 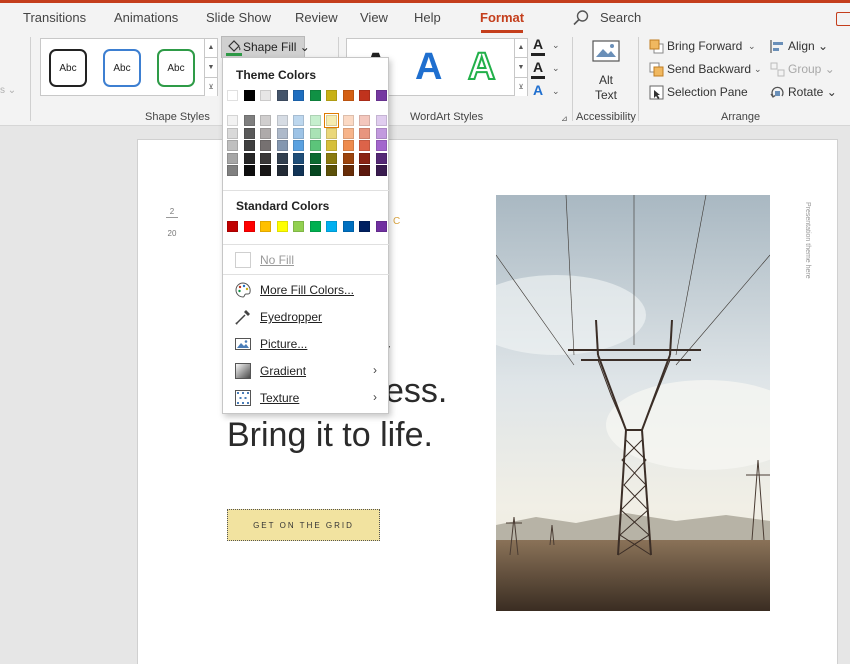 I want to click on slide-heading-line3: Bring it to life., so click(x=330, y=435).